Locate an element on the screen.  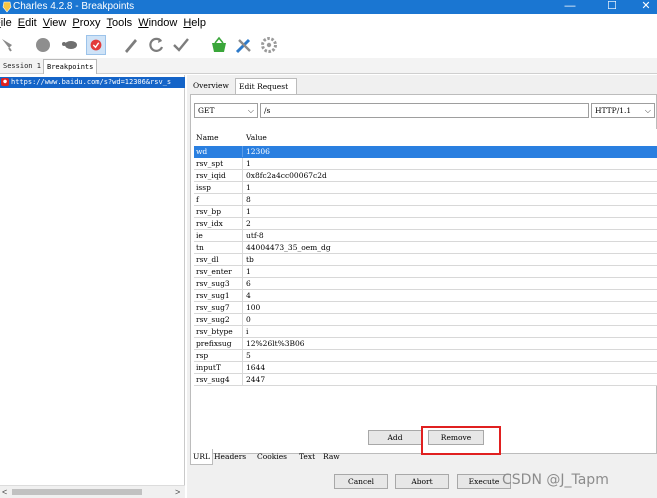
param-name-cell: rsv_iqid is located at coordinates (218, 175).